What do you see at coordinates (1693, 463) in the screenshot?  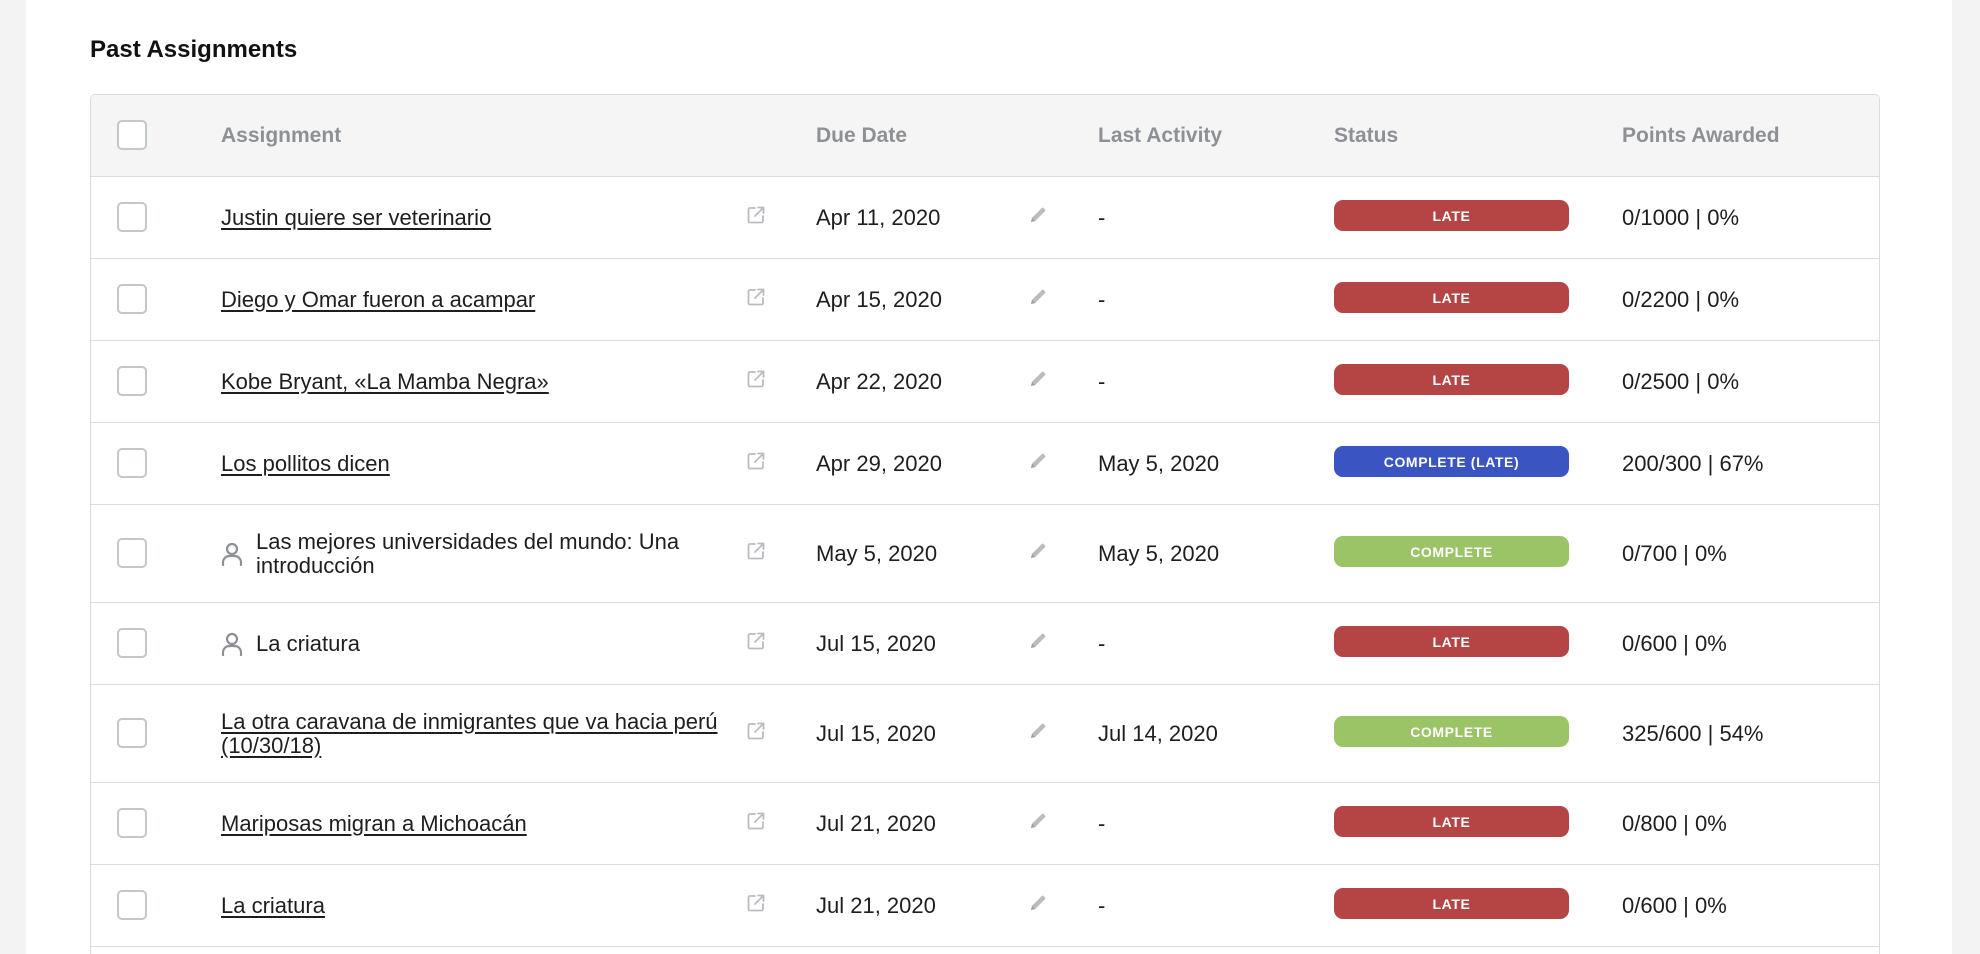 I see `points-awarded: 200/300 | 67%` at bounding box center [1693, 463].